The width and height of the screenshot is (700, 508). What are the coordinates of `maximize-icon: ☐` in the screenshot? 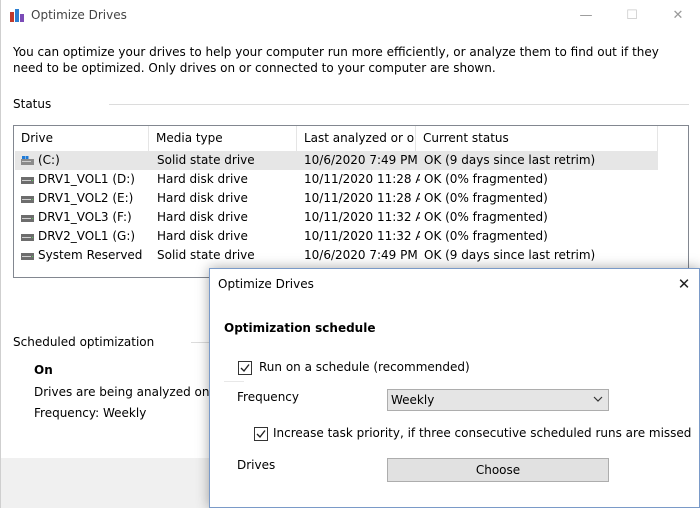 It's located at (632, 15).